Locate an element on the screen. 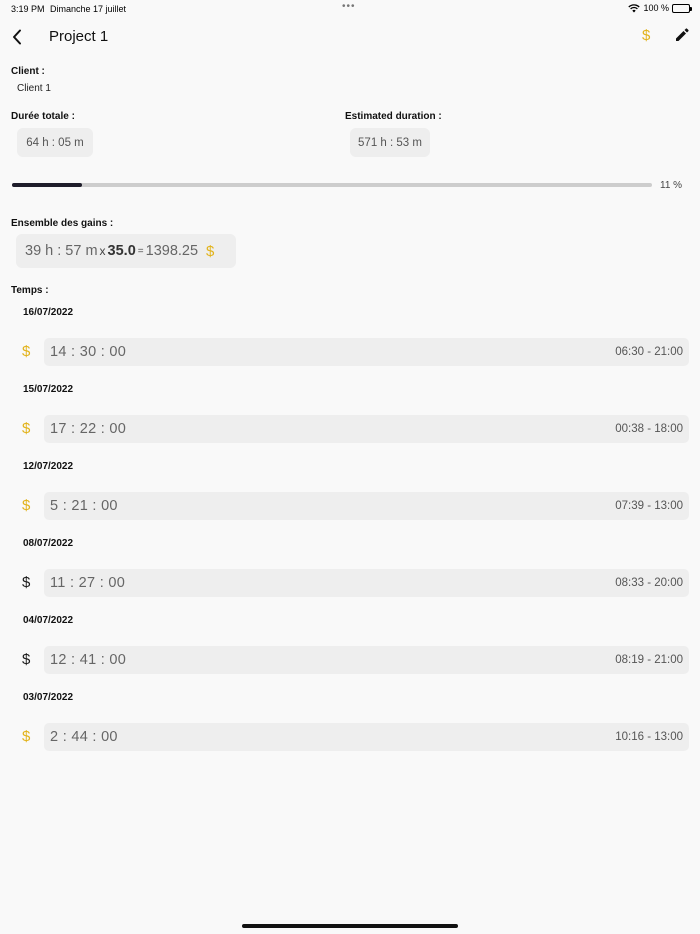 This screenshot has width=700, height=934. entry-duration: 17 : 22 : 00 is located at coordinates (88, 429).